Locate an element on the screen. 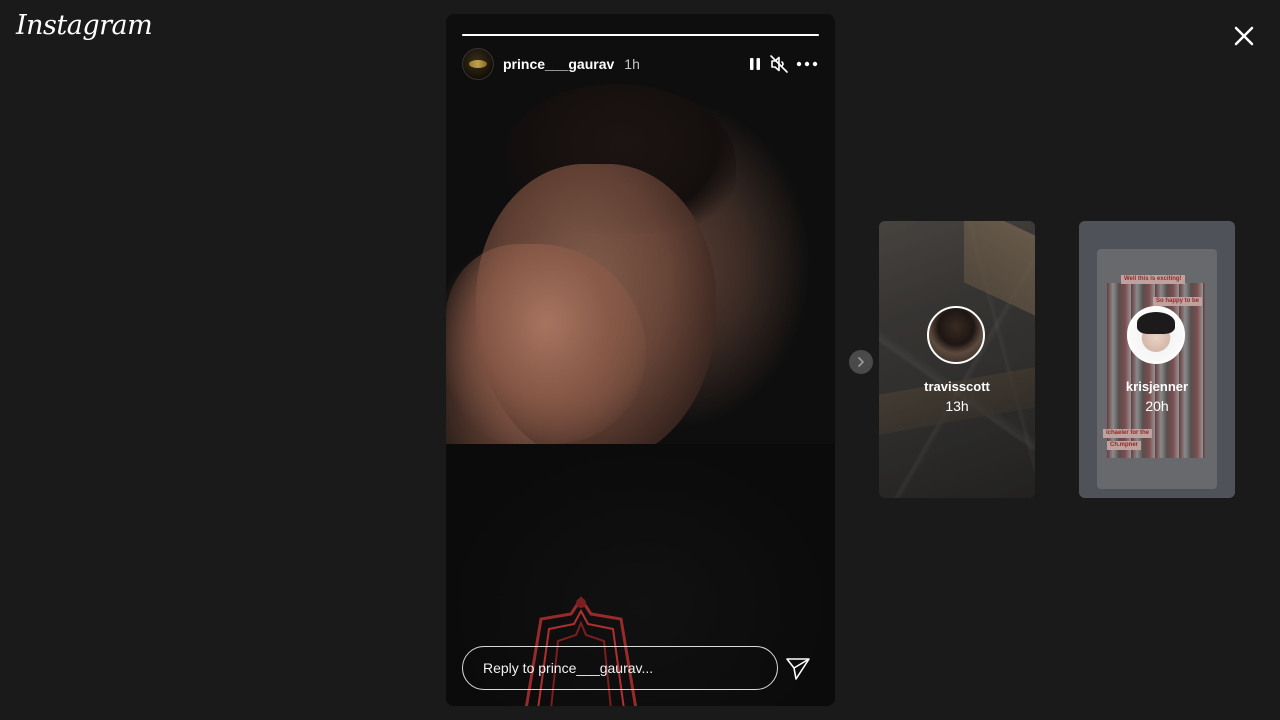 The width and height of the screenshot is (1280, 720). next-story-button is located at coordinates (861, 362).